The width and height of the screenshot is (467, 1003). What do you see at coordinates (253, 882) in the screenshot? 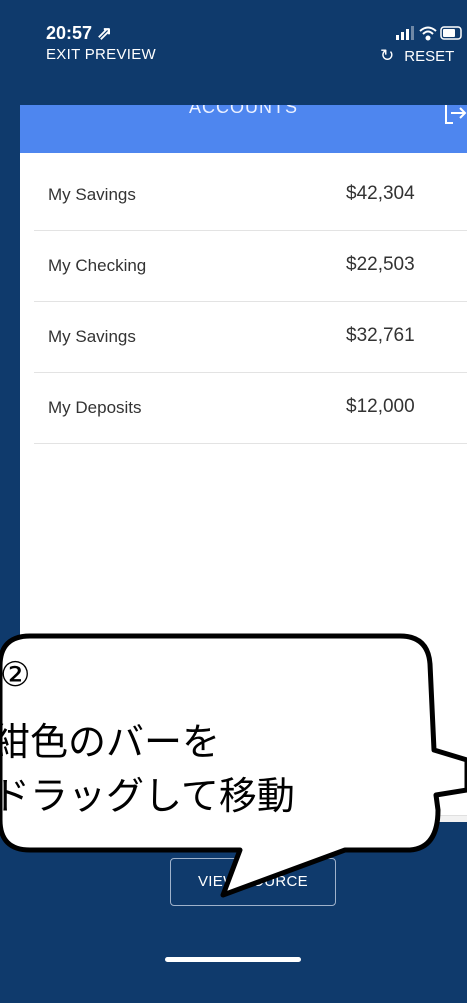
I see `view-source-button: VIEW SOURCE` at bounding box center [253, 882].